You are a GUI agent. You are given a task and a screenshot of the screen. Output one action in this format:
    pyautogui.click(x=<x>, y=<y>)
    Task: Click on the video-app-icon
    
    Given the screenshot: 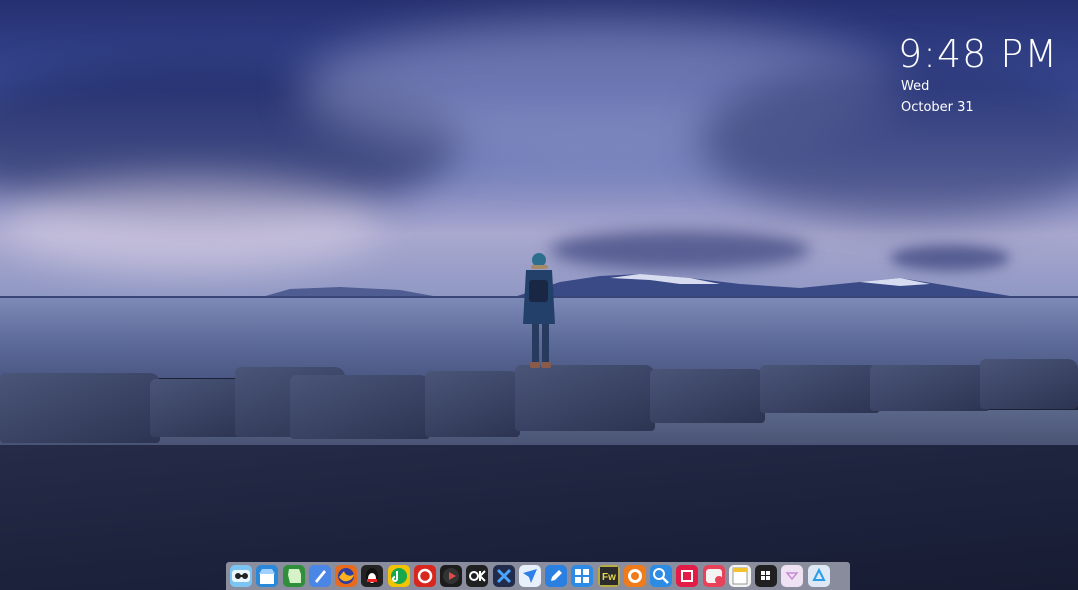 What is the action you would take?
    pyautogui.click(x=713, y=576)
    